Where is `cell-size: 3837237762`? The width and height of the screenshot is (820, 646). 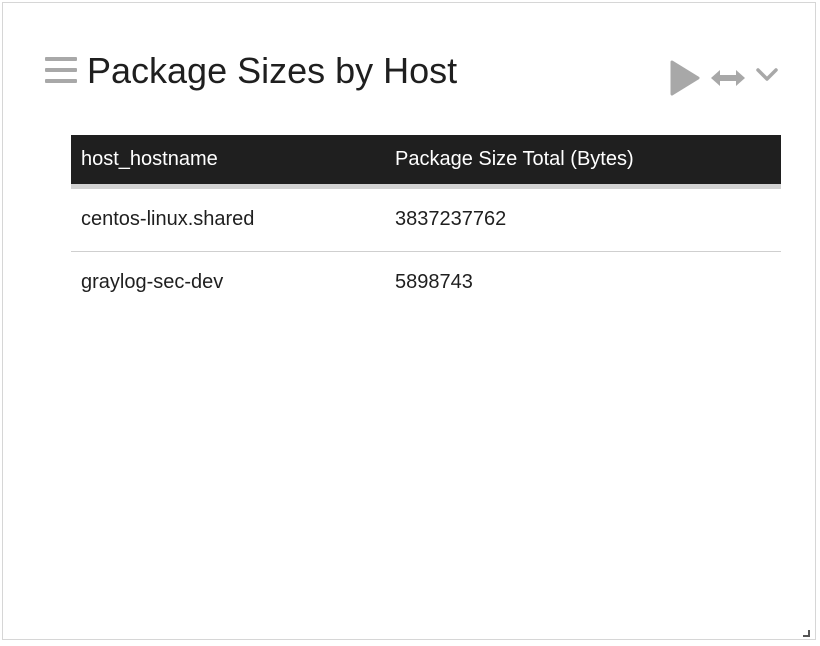
cell-size: 3837237762 is located at coordinates (583, 219).